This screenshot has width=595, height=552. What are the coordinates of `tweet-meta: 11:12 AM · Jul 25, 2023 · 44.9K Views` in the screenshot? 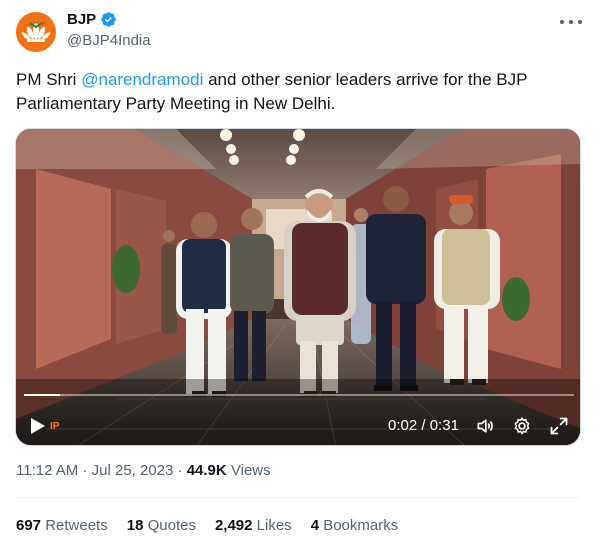 It's located at (143, 470).